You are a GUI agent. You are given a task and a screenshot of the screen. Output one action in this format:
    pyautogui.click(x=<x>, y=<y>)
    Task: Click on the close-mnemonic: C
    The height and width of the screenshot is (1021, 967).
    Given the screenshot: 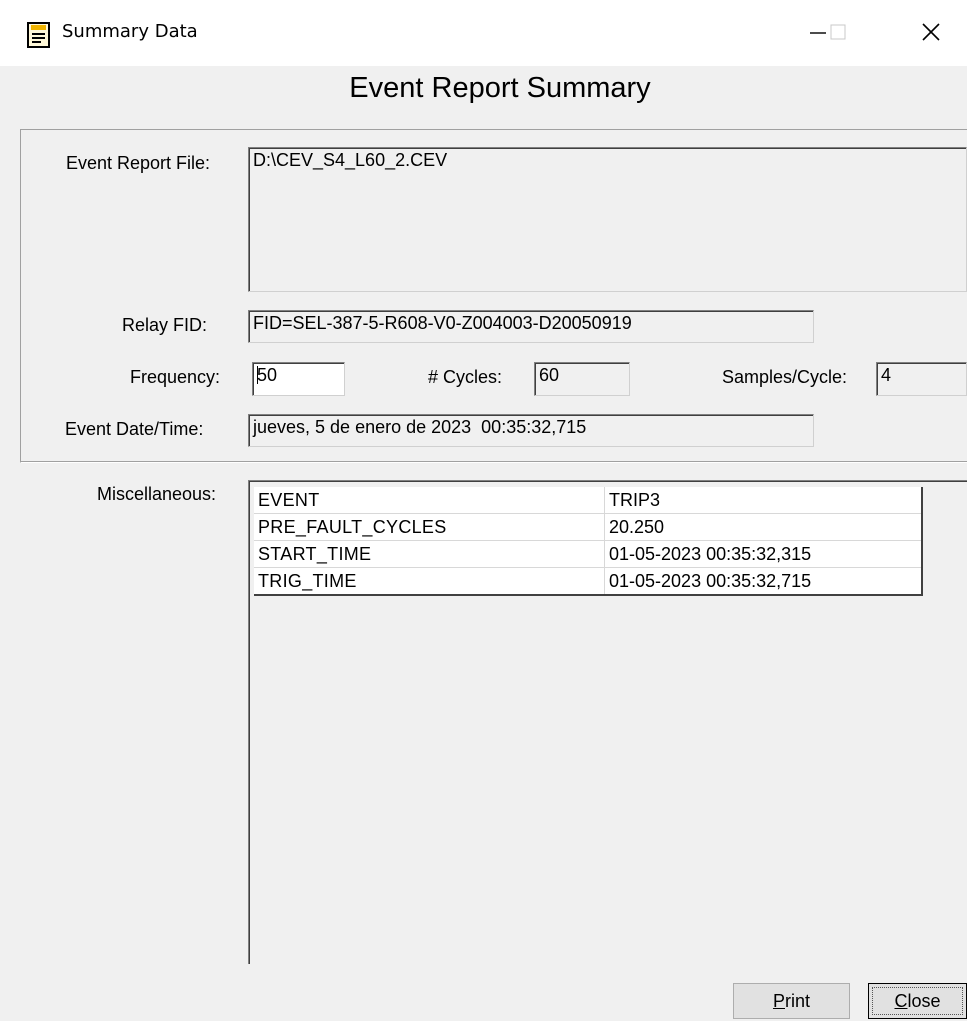 What is the action you would take?
    pyautogui.click(x=901, y=1000)
    